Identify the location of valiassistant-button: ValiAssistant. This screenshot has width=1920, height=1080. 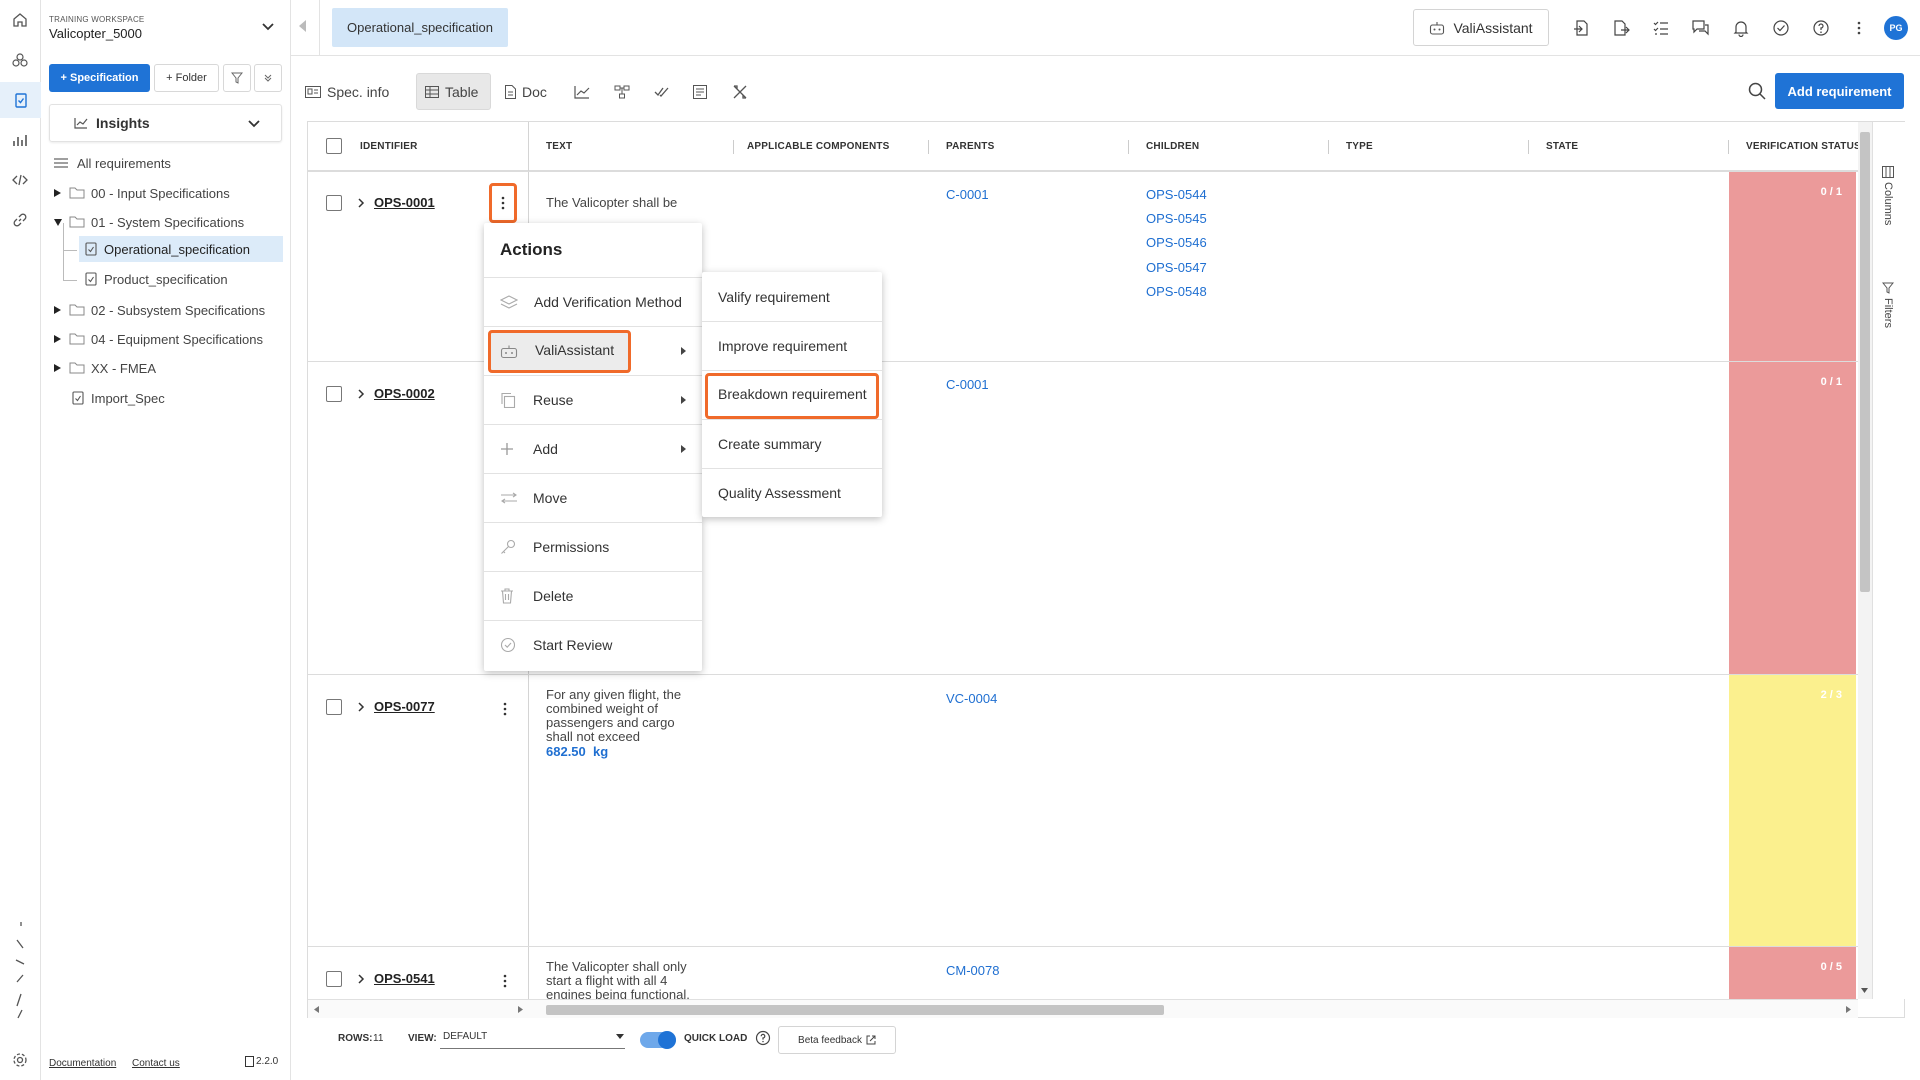
(1481, 27).